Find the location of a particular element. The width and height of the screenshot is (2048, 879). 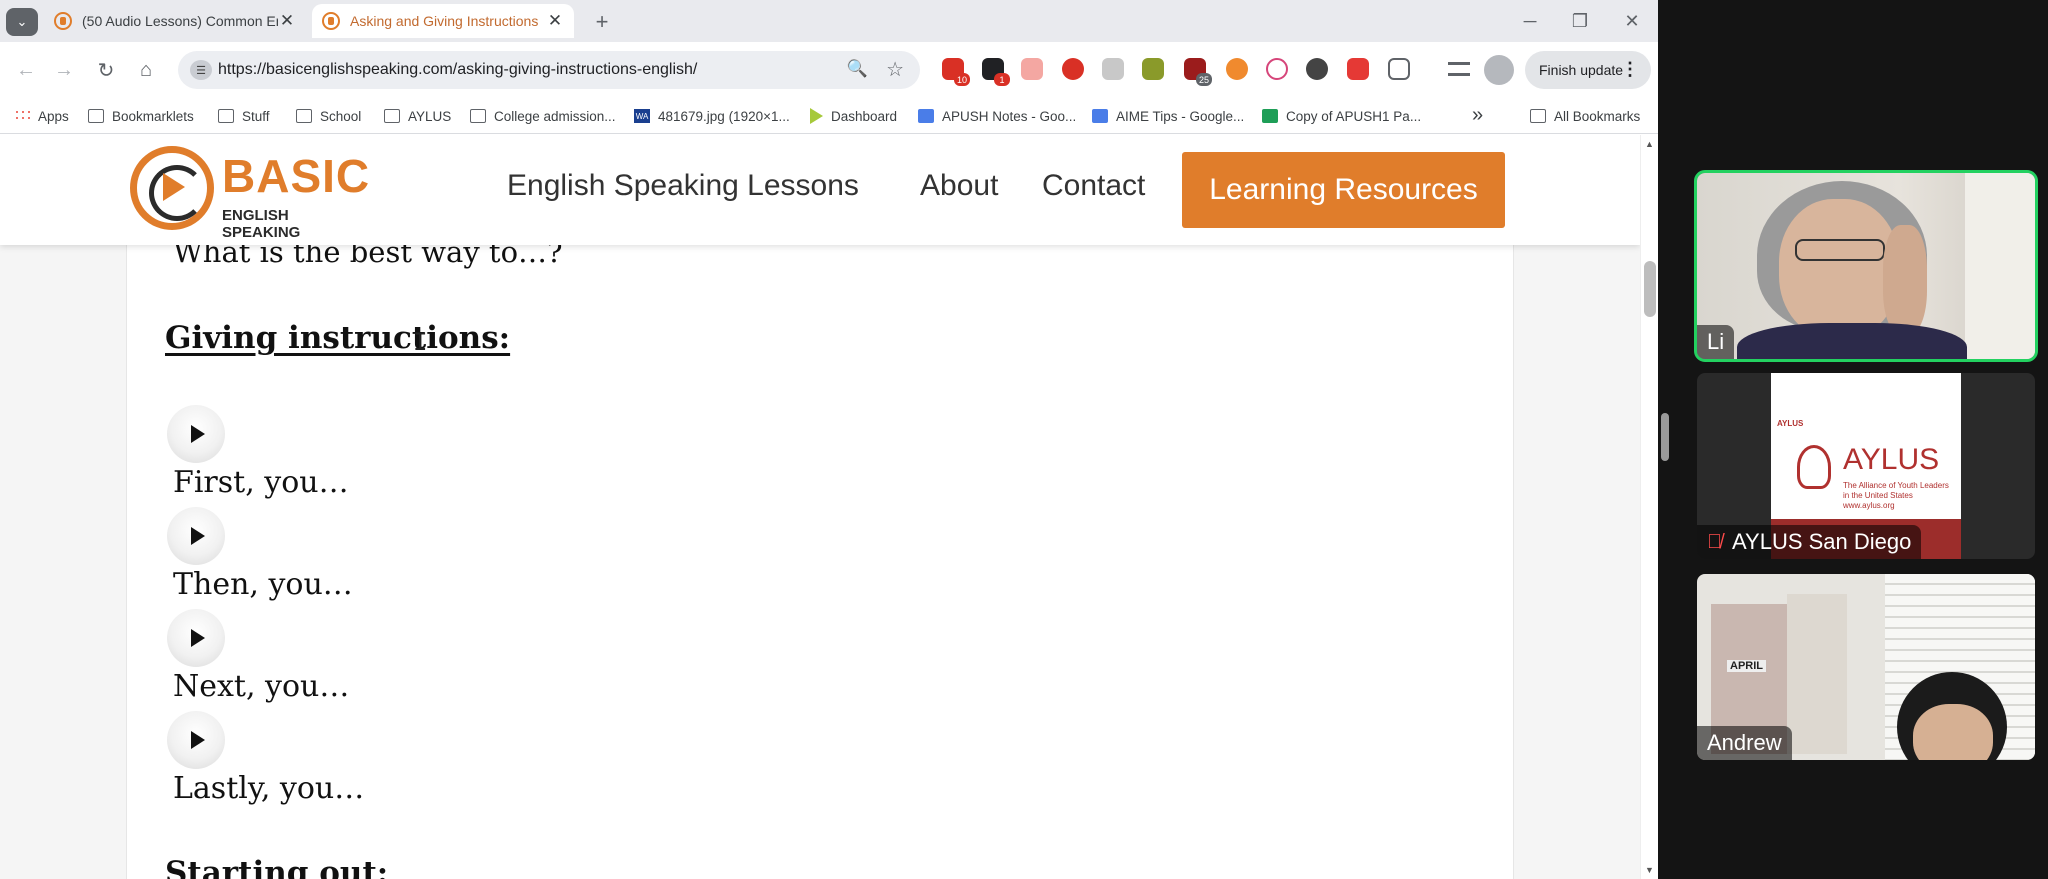

arrow-right-icon: → is located at coordinates (64, 69).